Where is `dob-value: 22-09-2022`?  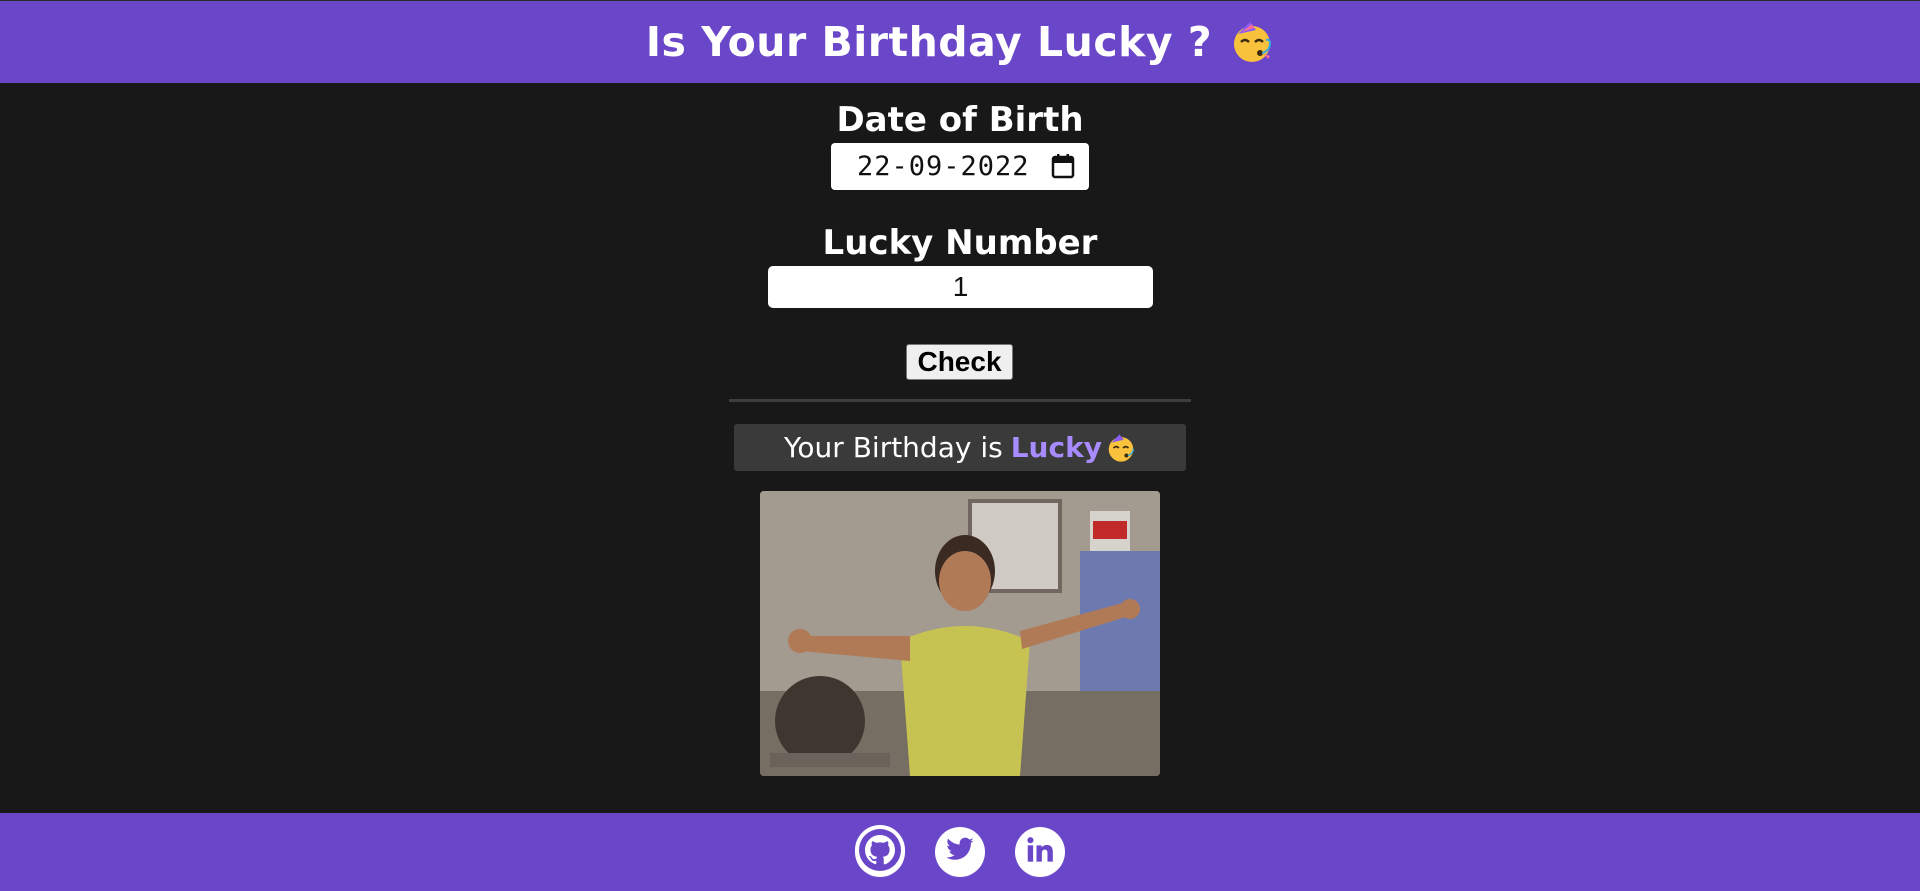
dob-value: 22-09-2022 is located at coordinates (943, 166).